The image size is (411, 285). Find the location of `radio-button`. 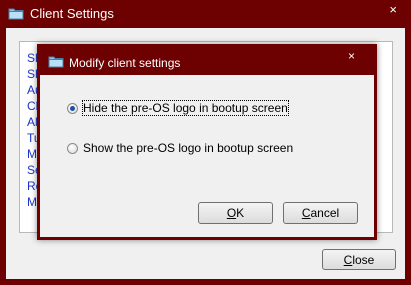

radio-button is located at coordinates (72, 148).